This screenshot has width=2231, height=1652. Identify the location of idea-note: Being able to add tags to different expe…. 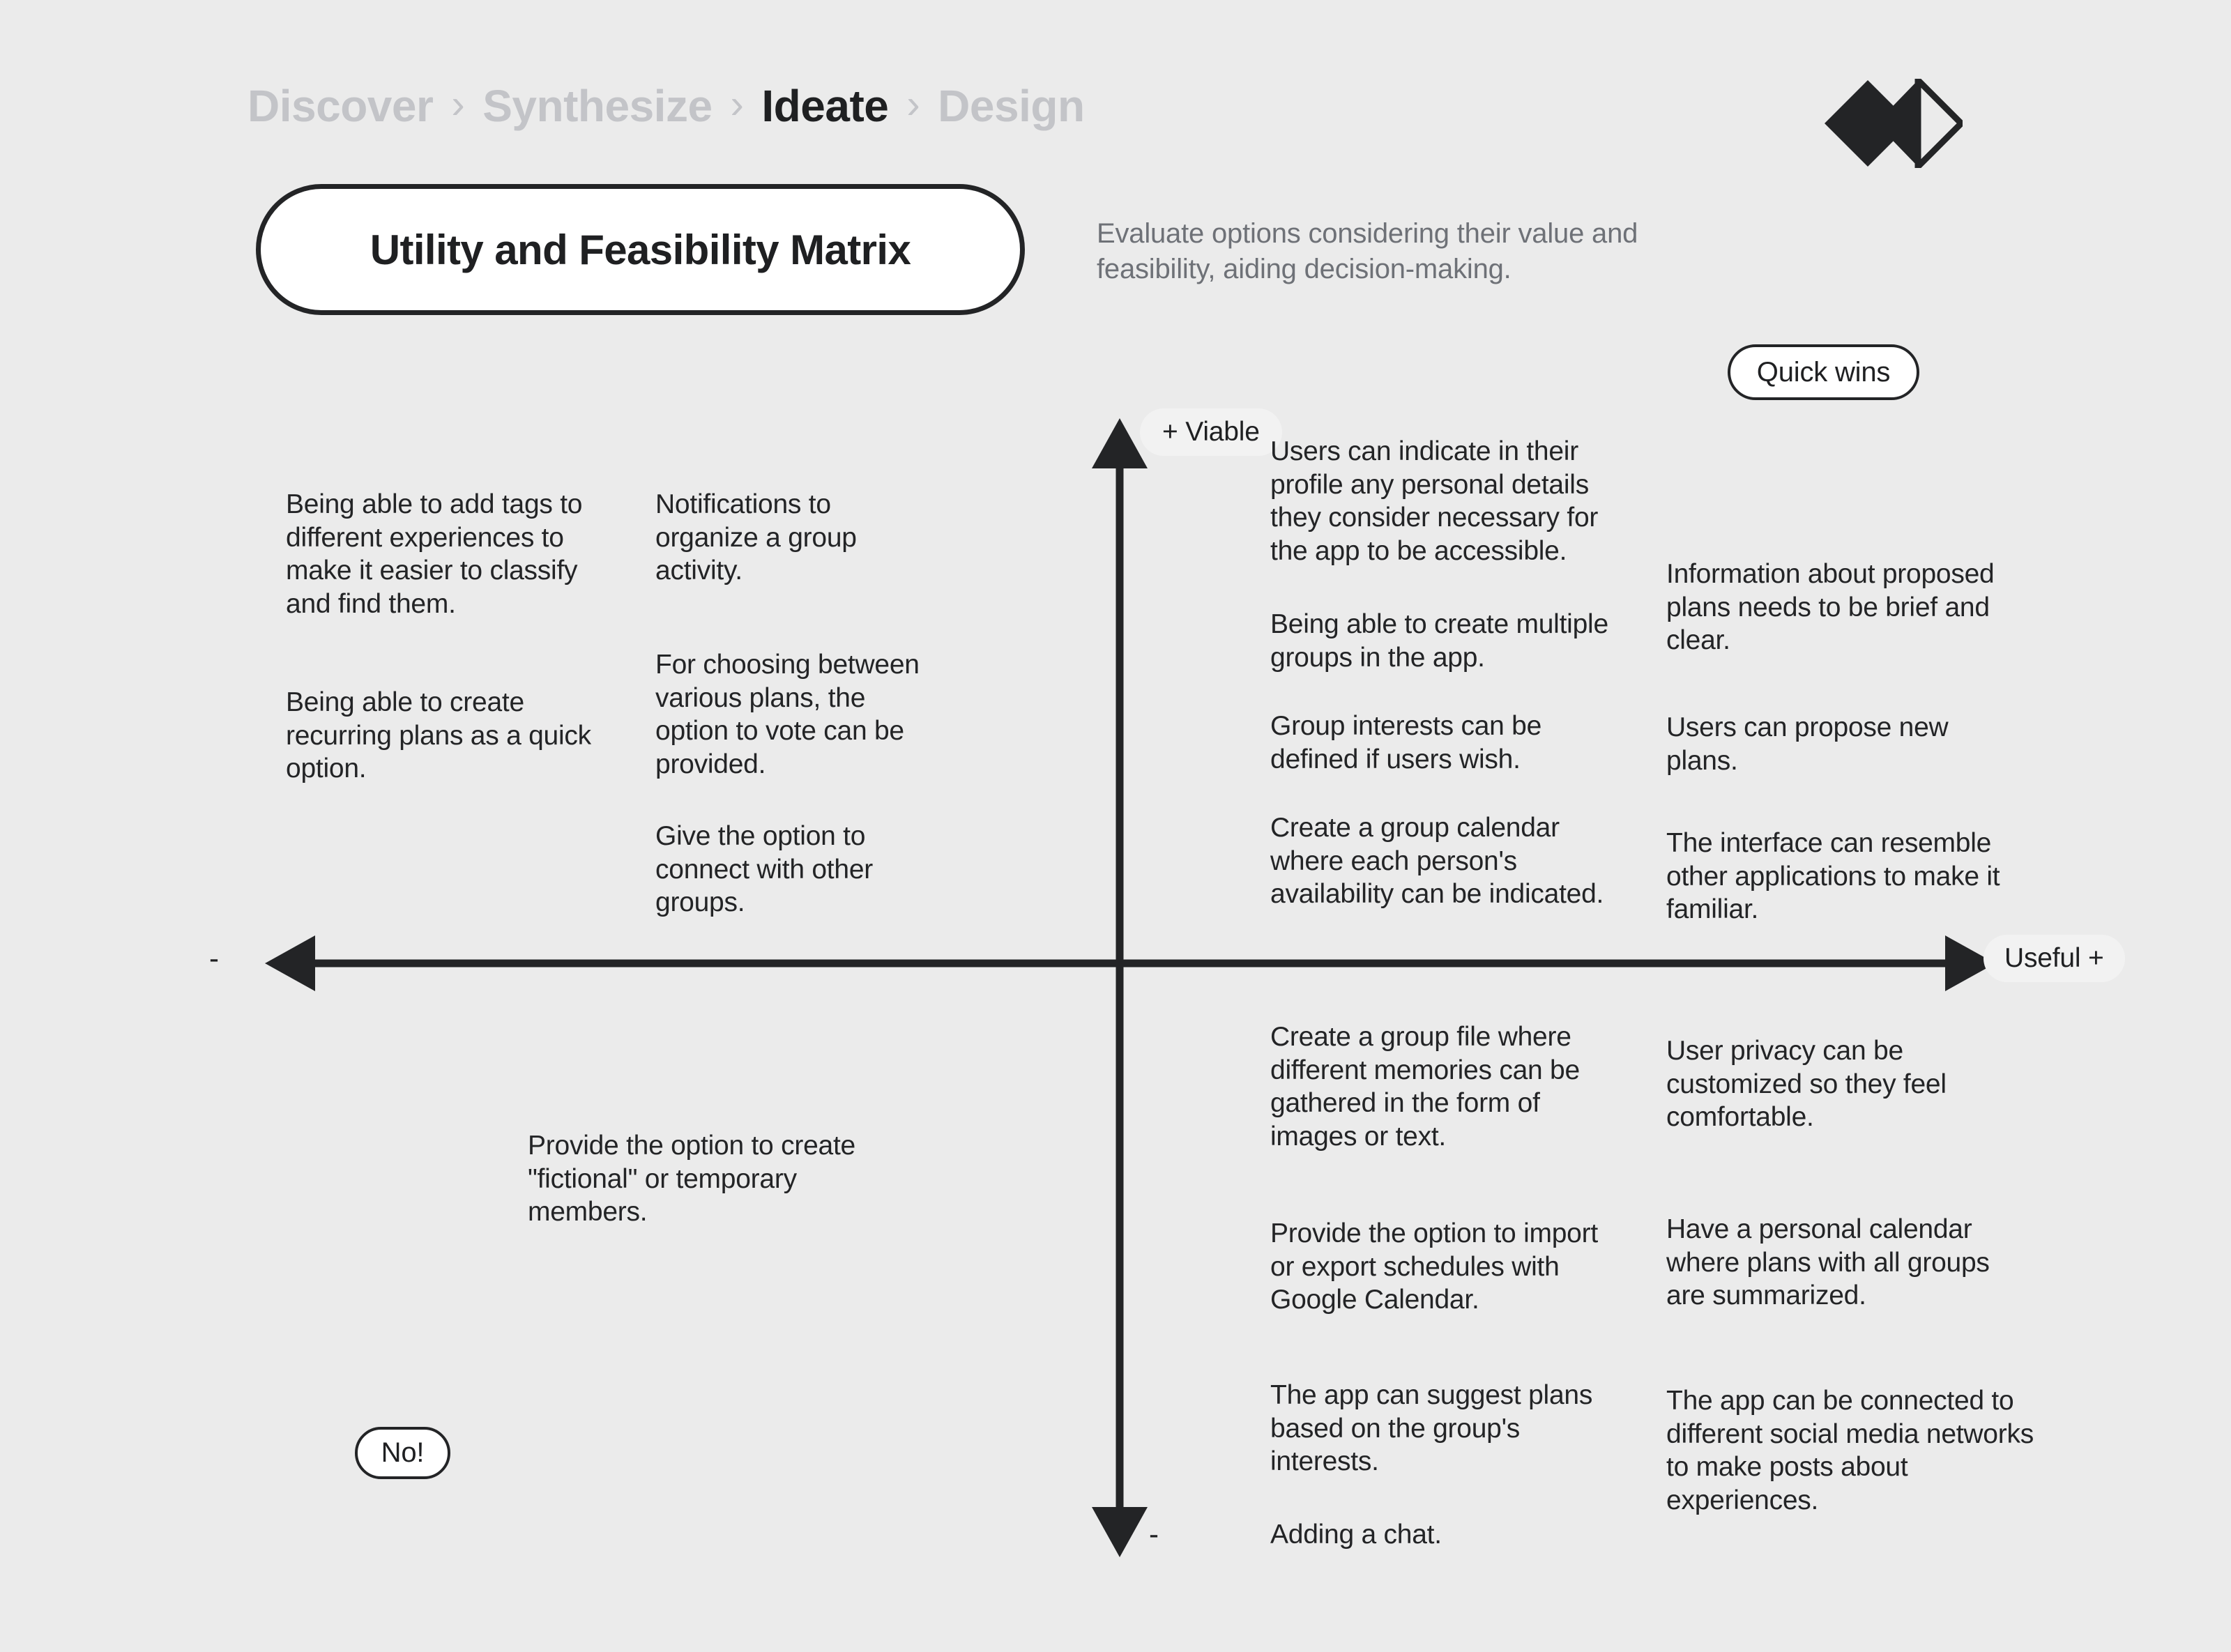
(434, 554).